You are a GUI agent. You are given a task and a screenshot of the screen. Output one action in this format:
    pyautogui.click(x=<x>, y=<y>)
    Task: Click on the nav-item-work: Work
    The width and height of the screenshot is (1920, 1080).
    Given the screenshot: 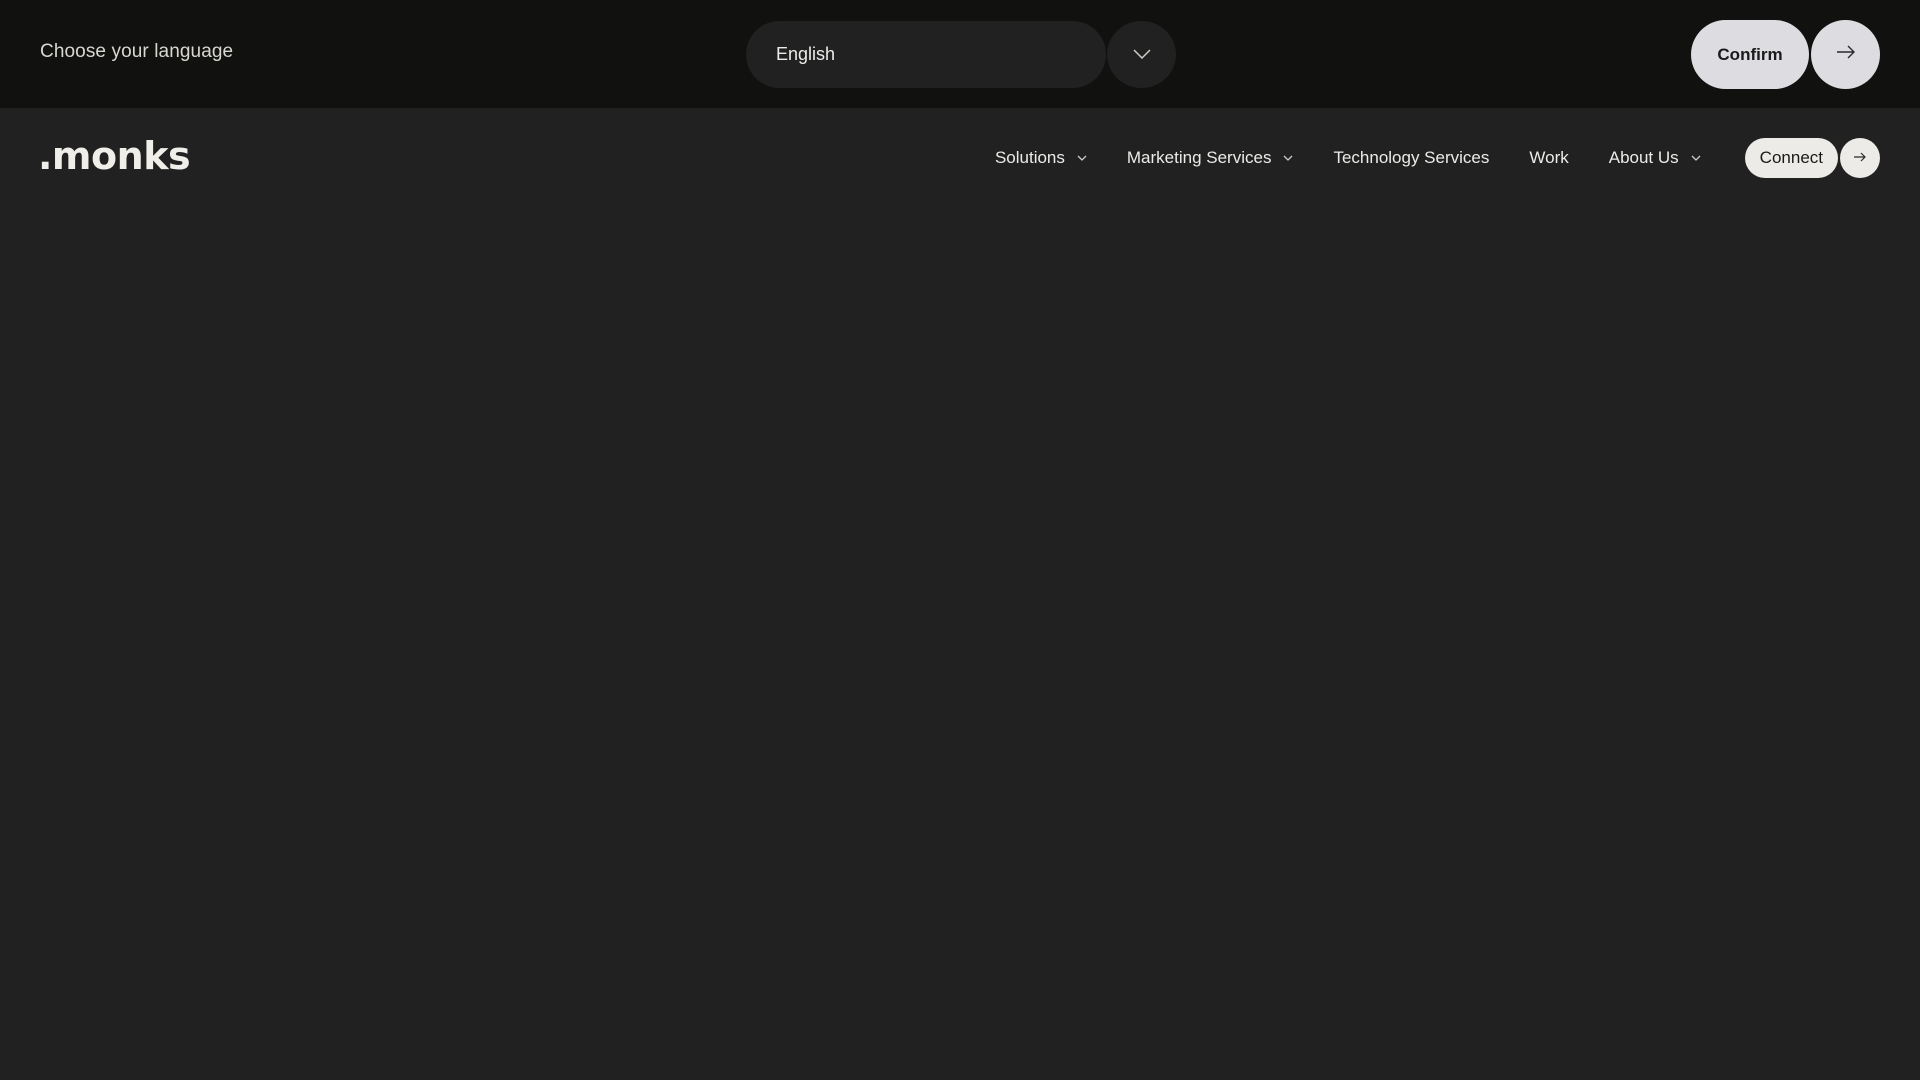 What is the action you would take?
    pyautogui.click(x=1548, y=158)
    